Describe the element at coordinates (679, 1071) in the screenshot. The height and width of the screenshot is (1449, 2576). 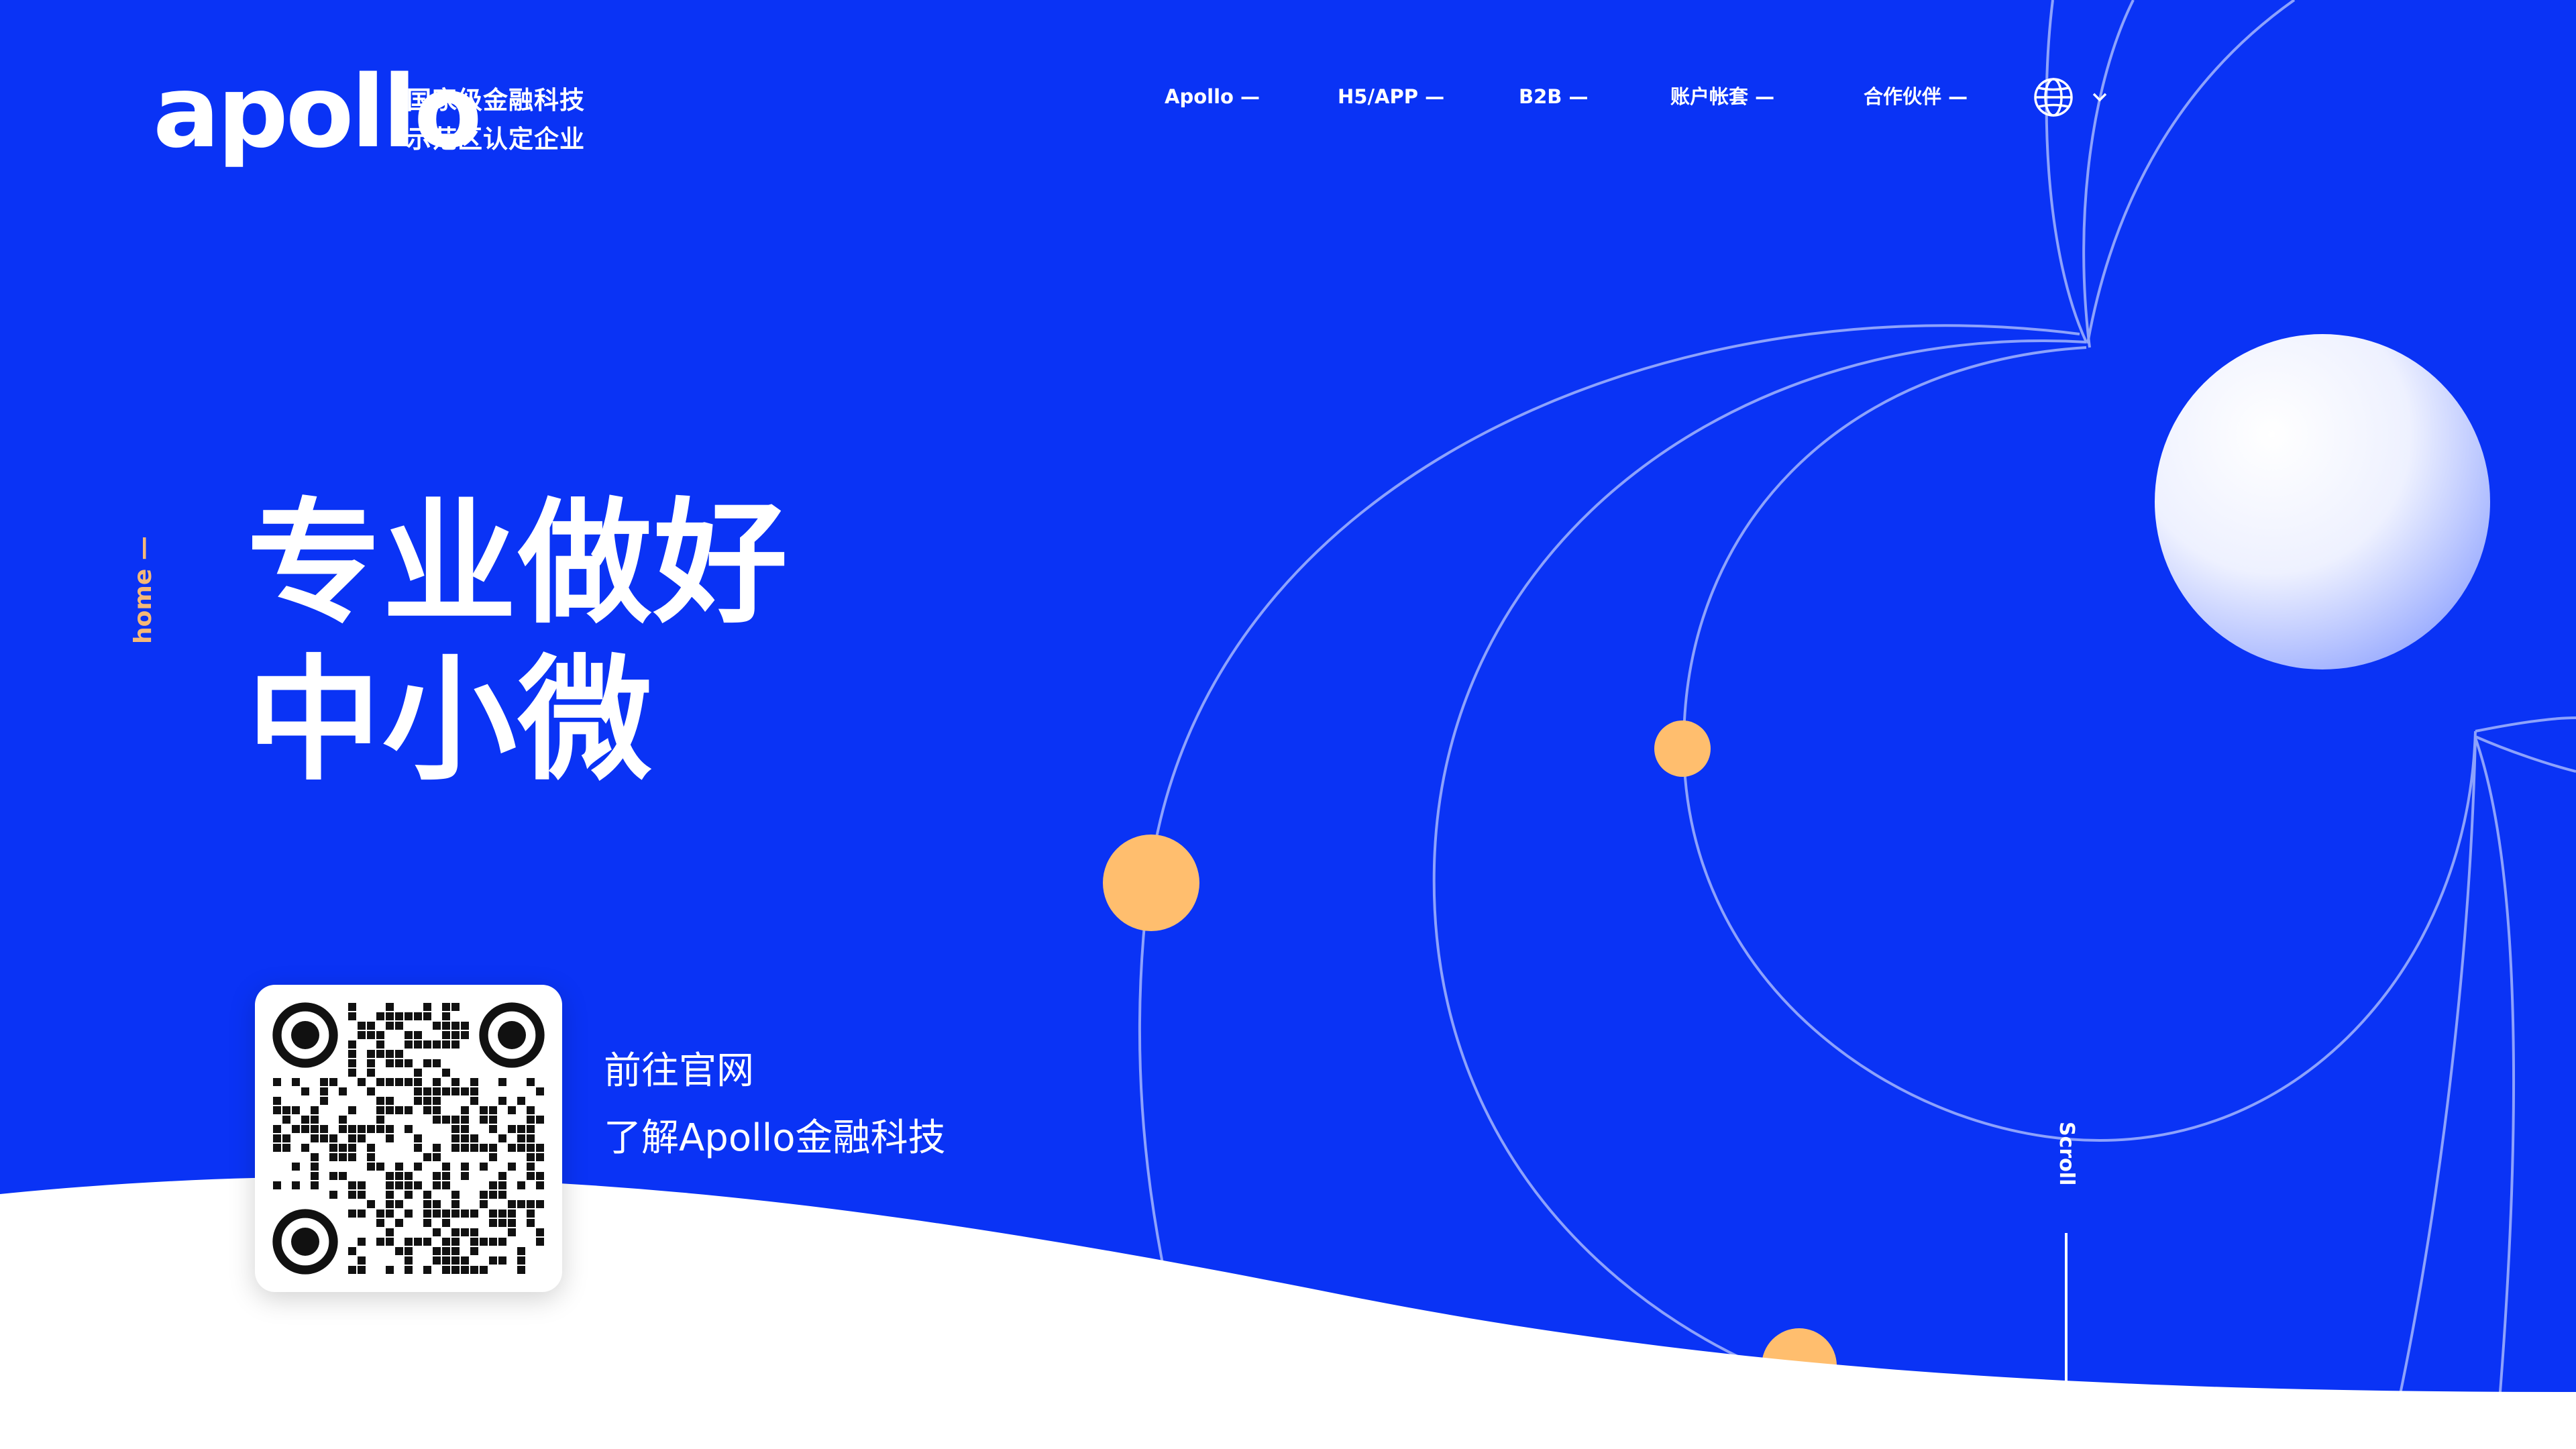
I see `cta-visit-site: 前往官网` at that location.